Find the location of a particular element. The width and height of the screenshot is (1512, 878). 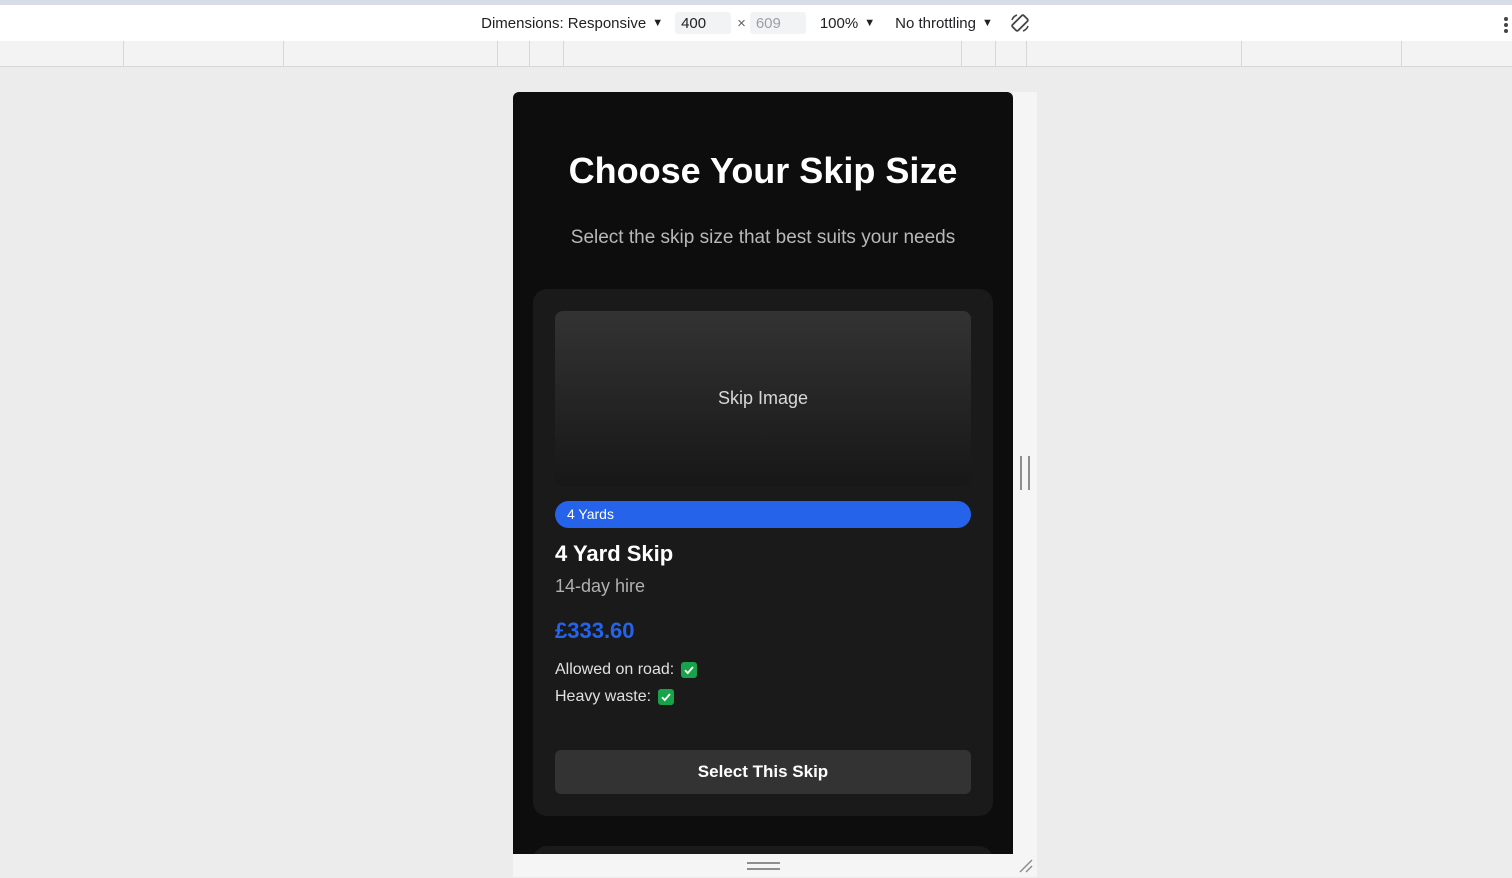

more-options-icon is located at coordinates (1506, 25).